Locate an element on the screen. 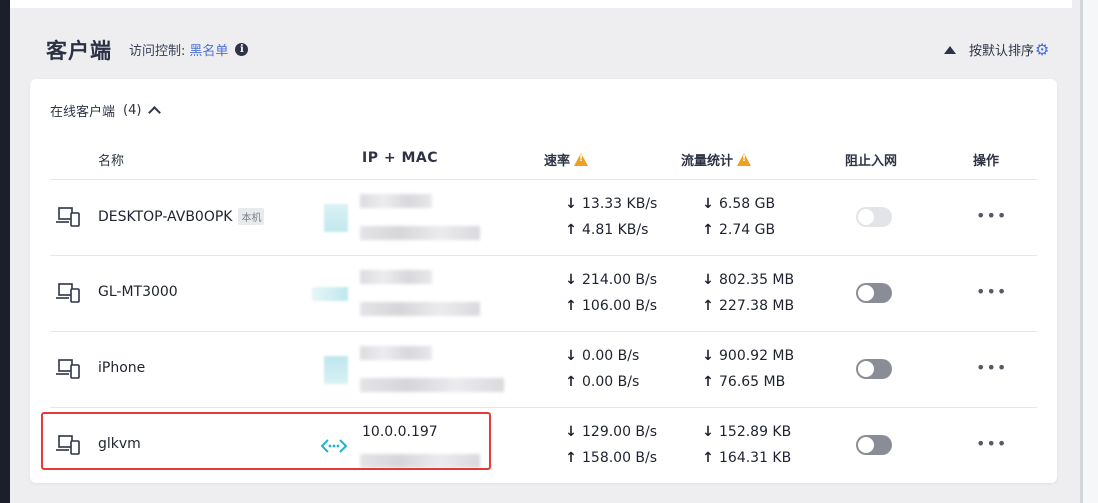 This screenshot has height=503, width=1098. traffic-up: ↑ 227.38 MB is located at coordinates (747, 306).